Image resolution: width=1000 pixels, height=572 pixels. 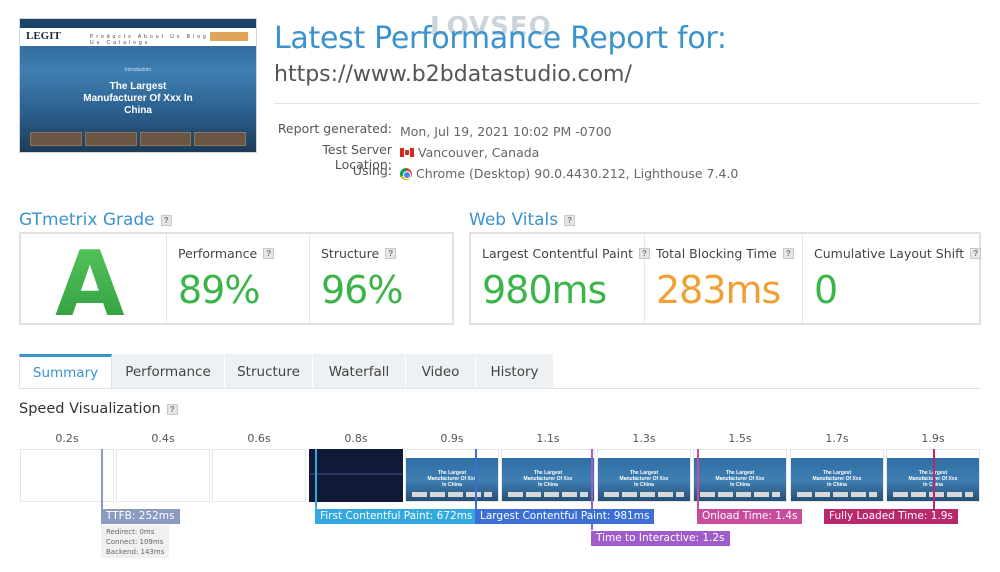 What do you see at coordinates (138, 23) in the screenshot?
I see `thumbnail-topbar` at bounding box center [138, 23].